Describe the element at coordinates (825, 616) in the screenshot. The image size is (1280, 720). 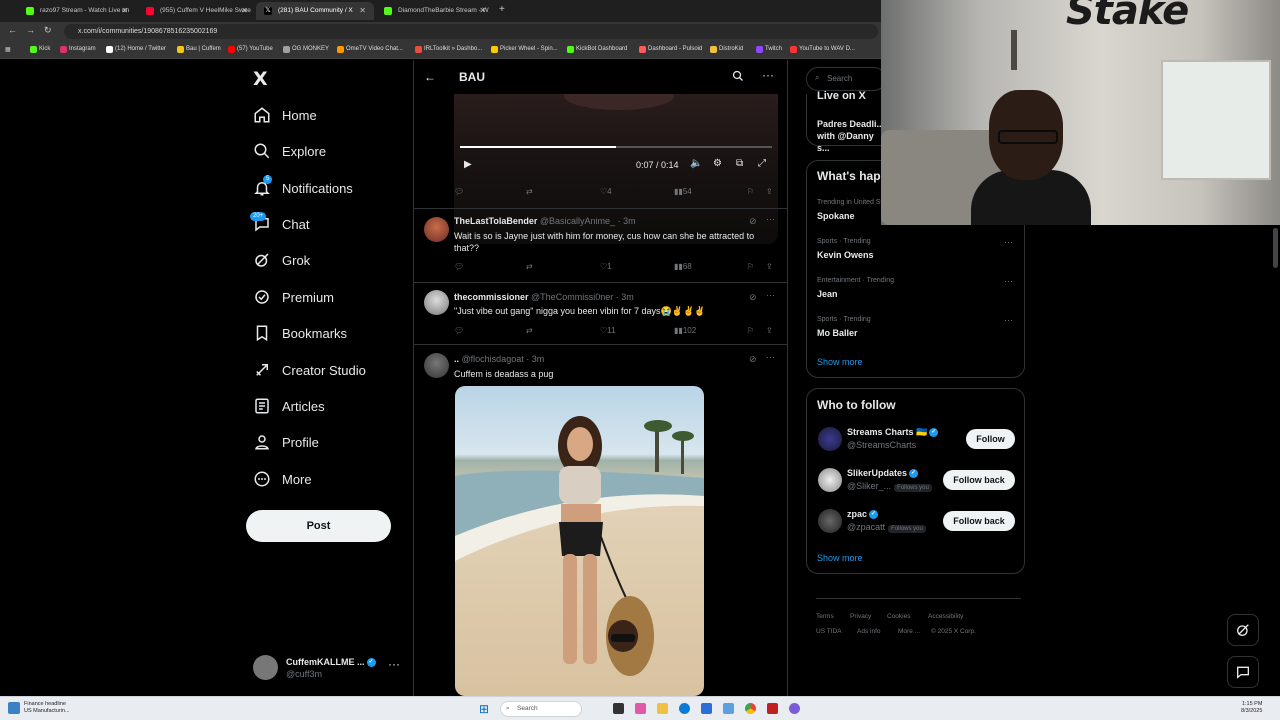
I see `footer-link: Terms` at that location.